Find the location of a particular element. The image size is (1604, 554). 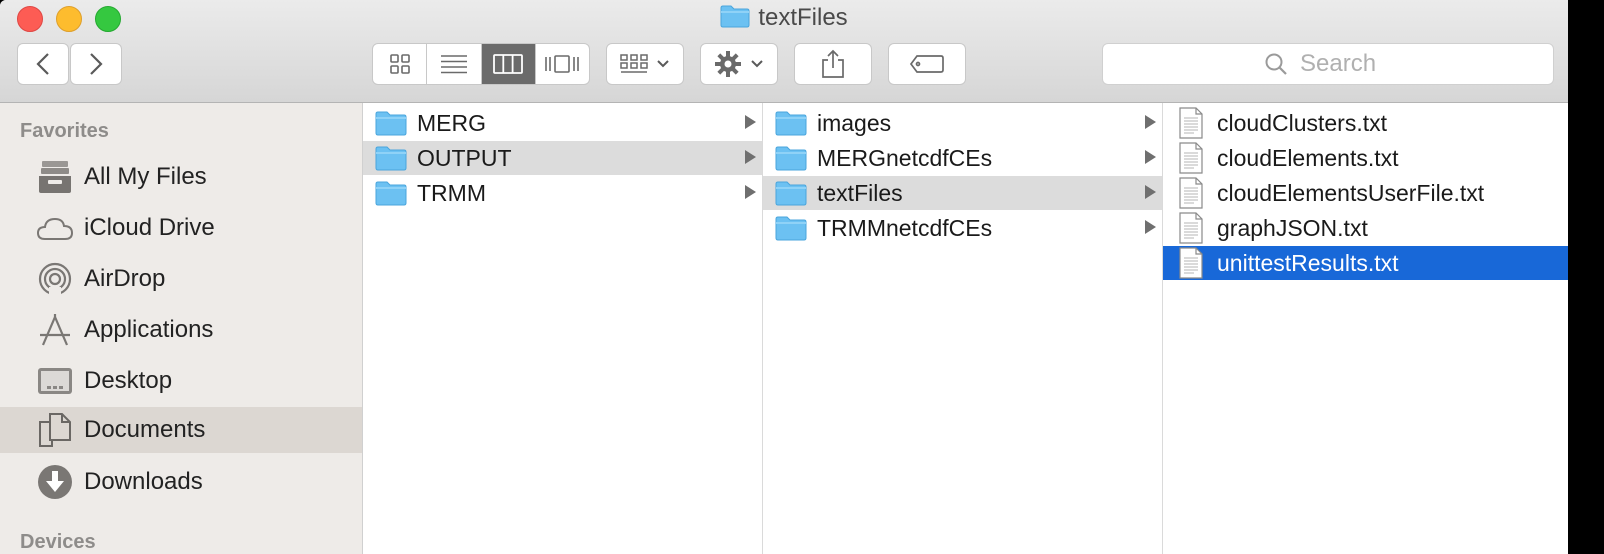

sidebar-item-airdrop: AirDrop is located at coordinates (181, 279).